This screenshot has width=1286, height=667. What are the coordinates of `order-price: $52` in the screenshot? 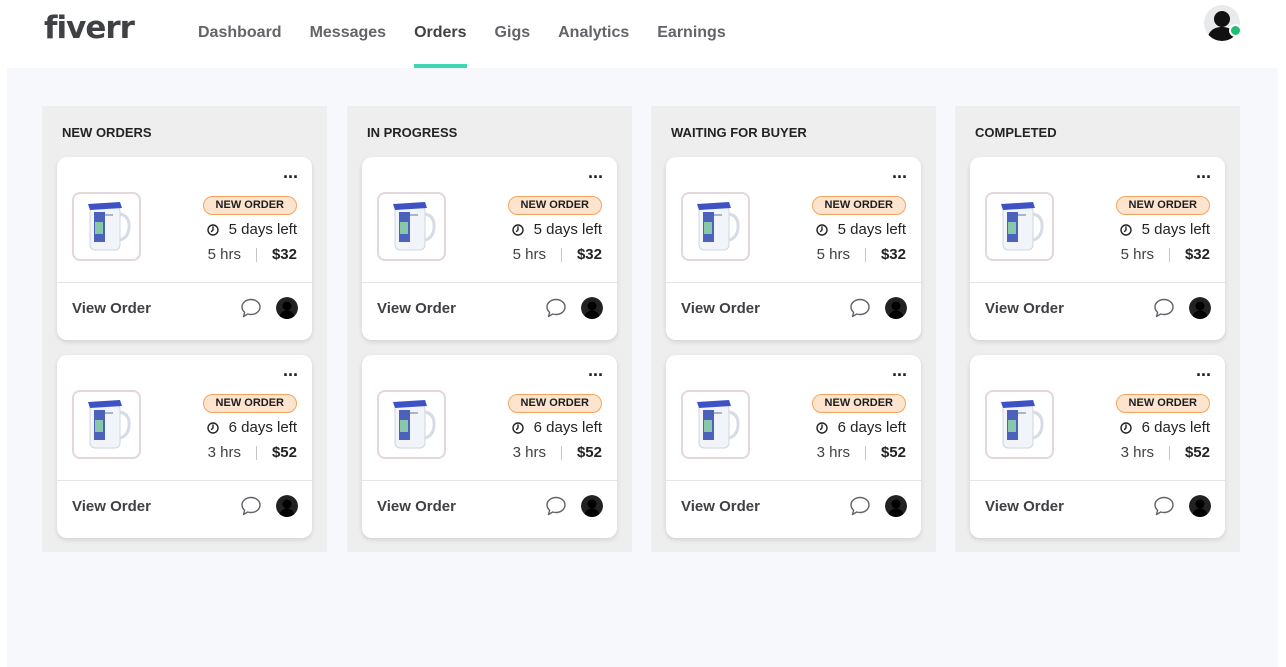 It's located at (284, 452).